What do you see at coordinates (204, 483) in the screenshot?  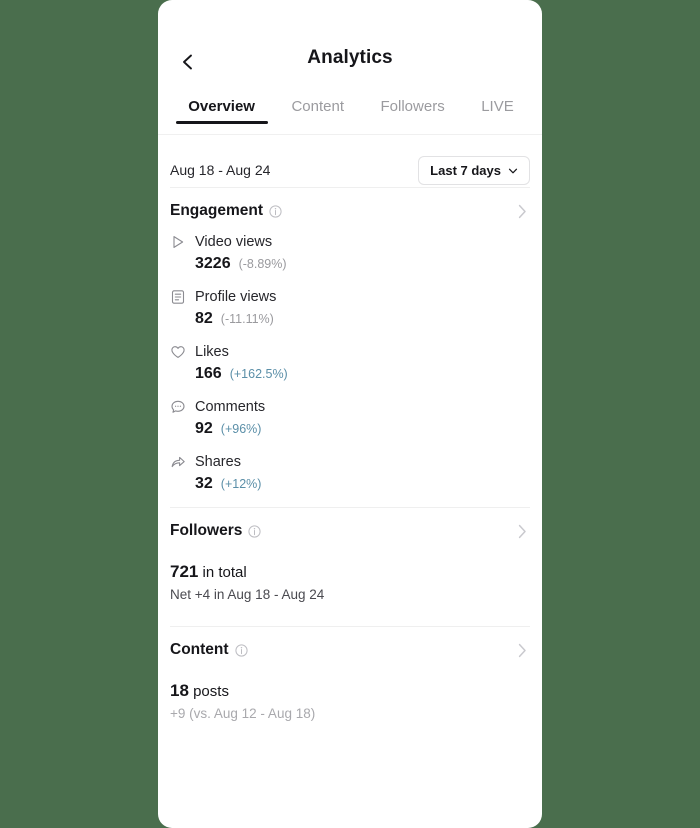 I see `metric-value: 32` at bounding box center [204, 483].